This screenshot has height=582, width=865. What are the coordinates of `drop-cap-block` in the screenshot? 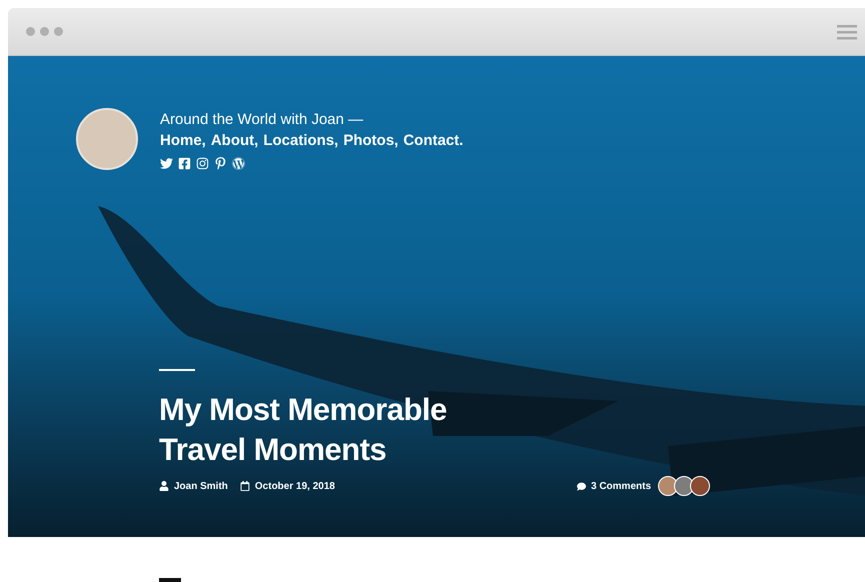 It's located at (170, 580).